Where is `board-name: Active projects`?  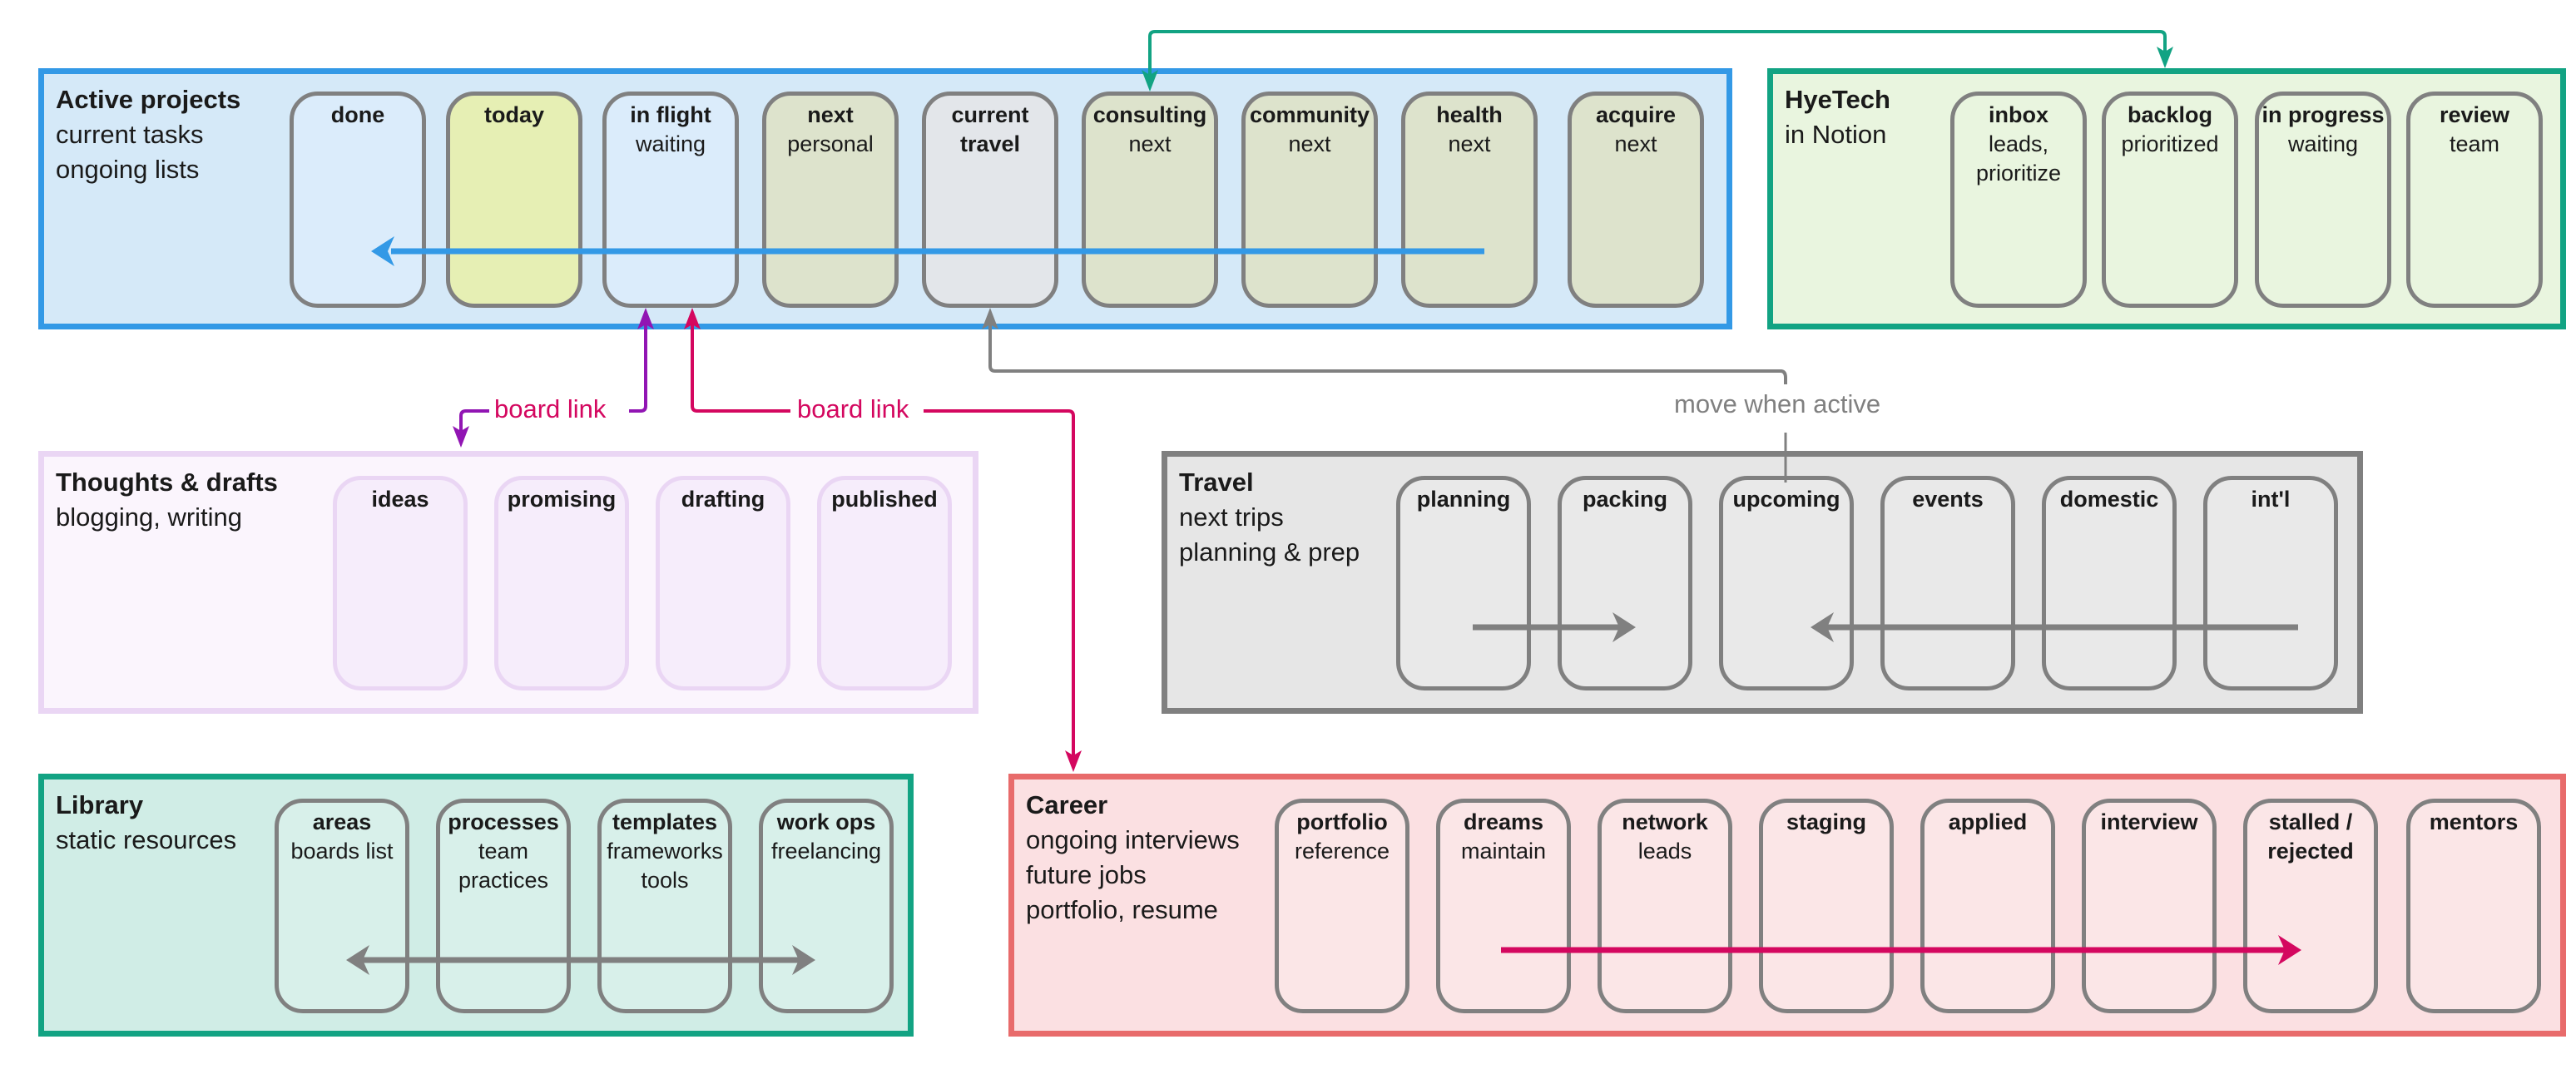
board-name: Active projects is located at coordinates (148, 100).